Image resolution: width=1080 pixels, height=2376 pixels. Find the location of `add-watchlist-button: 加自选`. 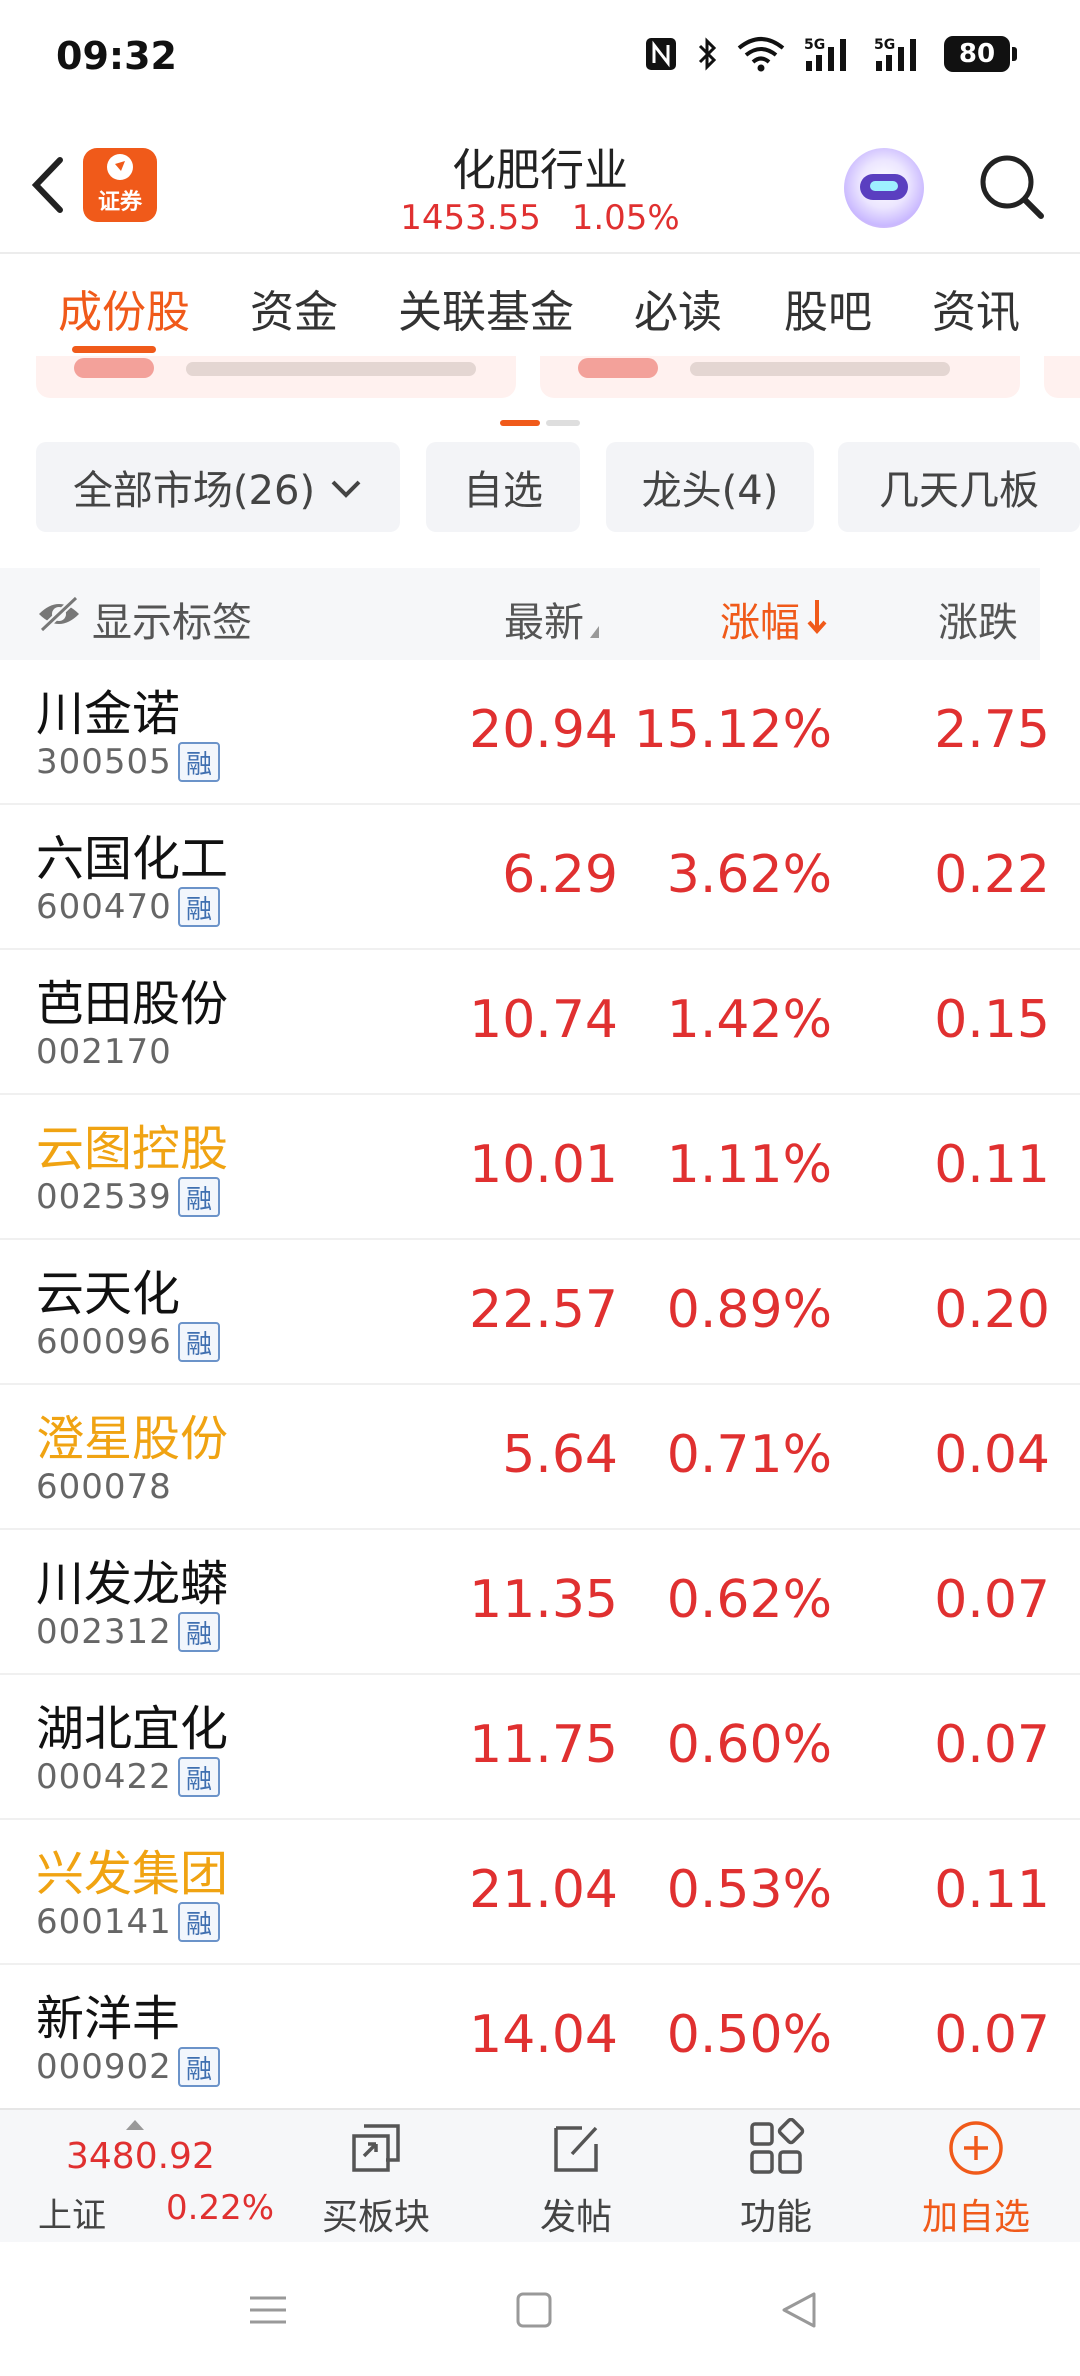

add-watchlist-button: 加自选 is located at coordinates (976, 2180).